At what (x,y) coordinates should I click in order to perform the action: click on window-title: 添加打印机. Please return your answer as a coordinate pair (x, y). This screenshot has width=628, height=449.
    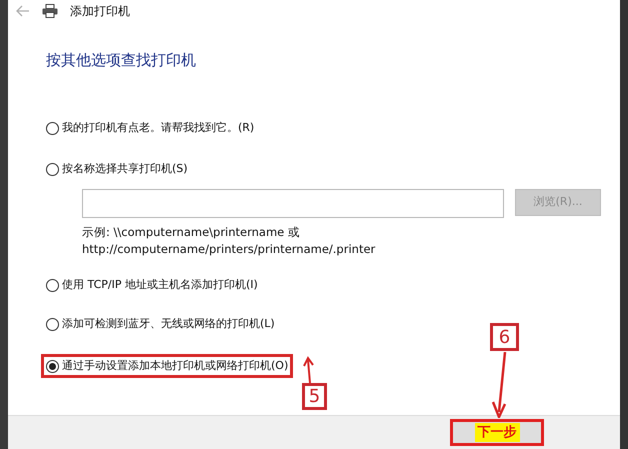
    Looking at the image, I should click on (100, 11).